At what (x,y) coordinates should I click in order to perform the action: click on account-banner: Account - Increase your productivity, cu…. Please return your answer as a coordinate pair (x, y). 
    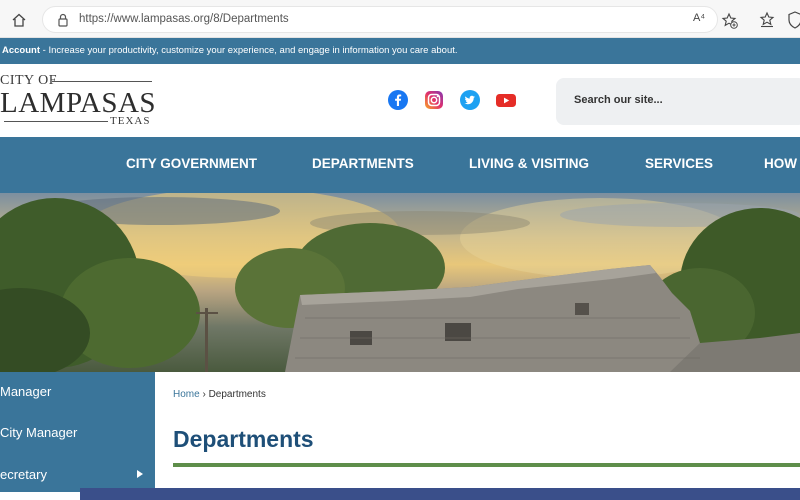
    Looking at the image, I should click on (400, 51).